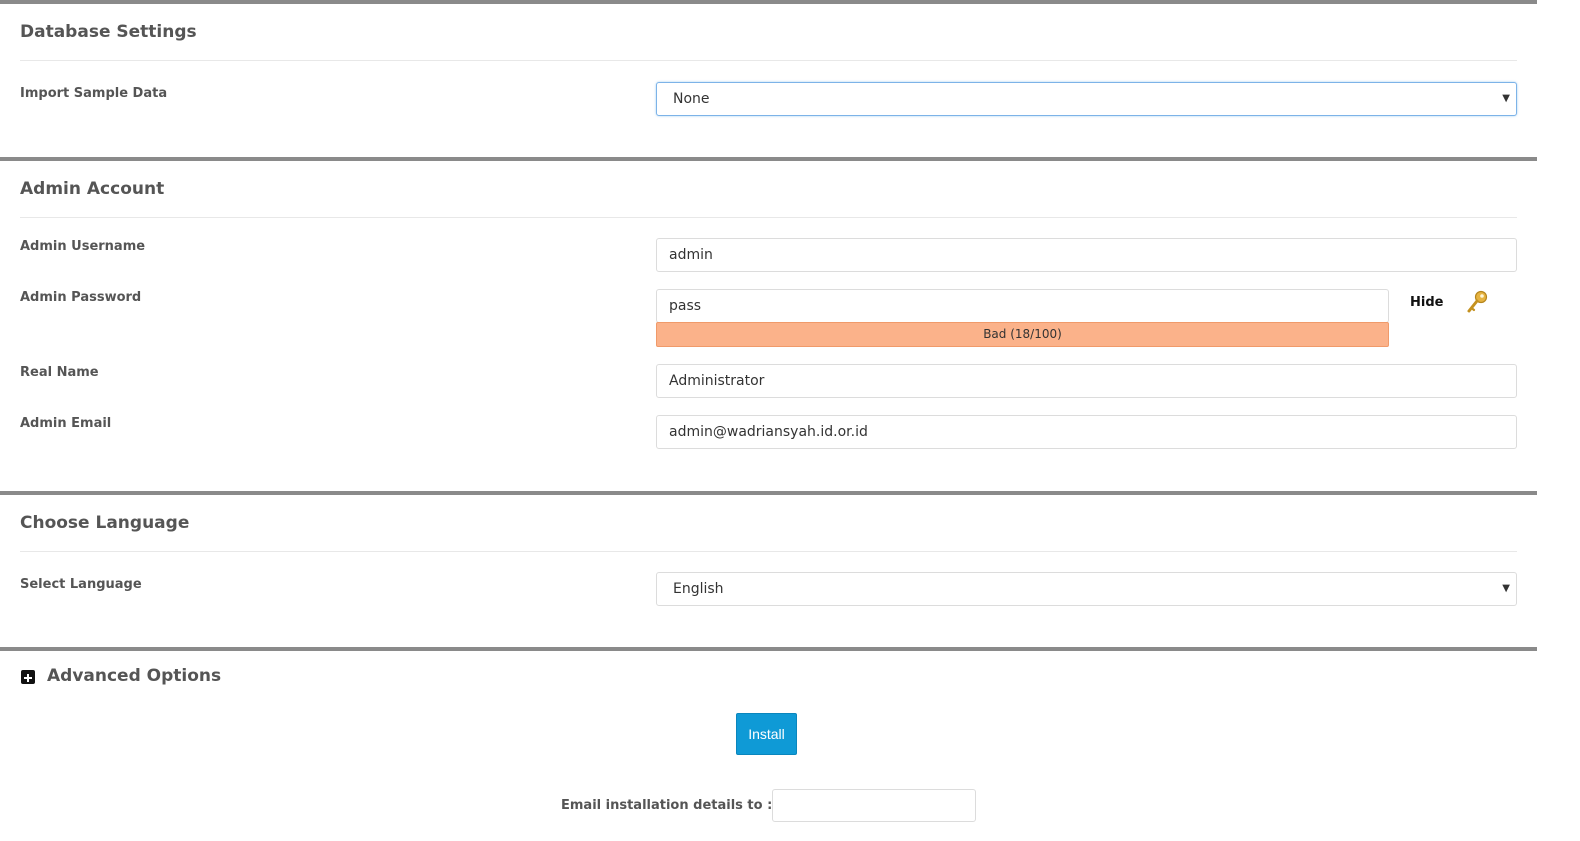  I want to click on password-strength-meter: Bad (18/100), so click(1022, 334).